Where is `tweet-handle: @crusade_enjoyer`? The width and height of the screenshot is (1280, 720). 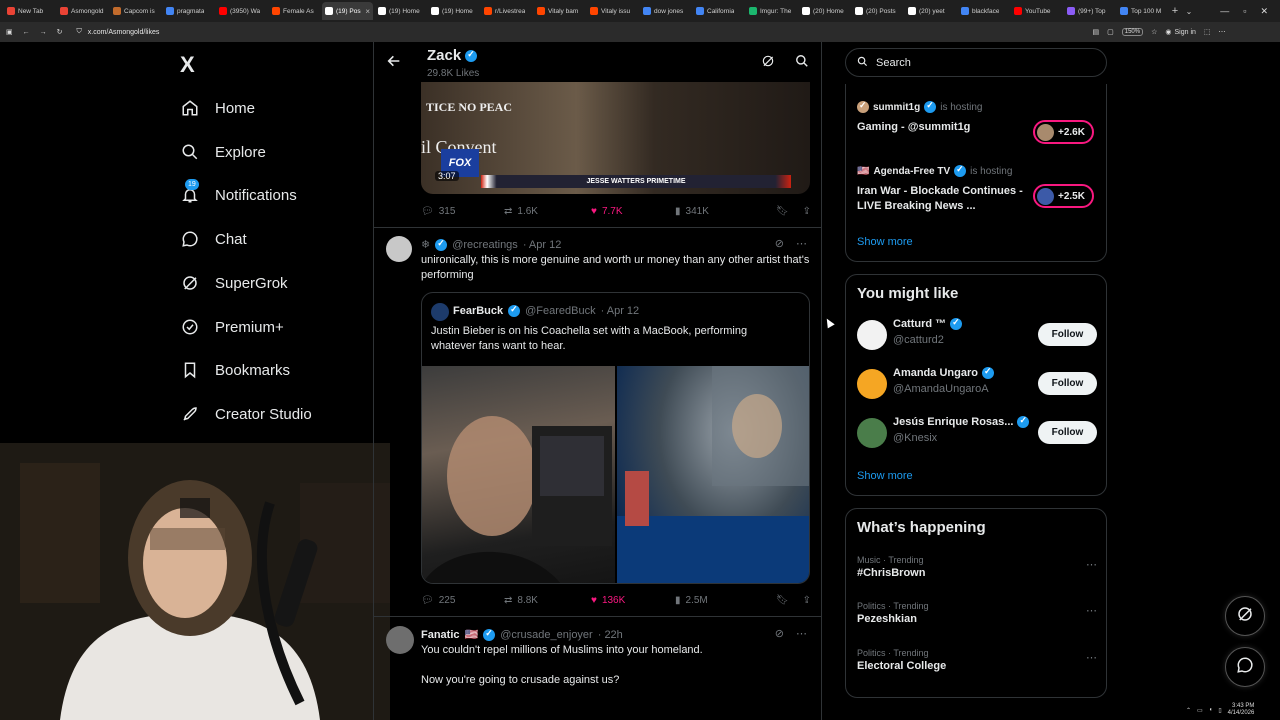 tweet-handle: @crusade_enjoyer is located at coordinates (546, 635).